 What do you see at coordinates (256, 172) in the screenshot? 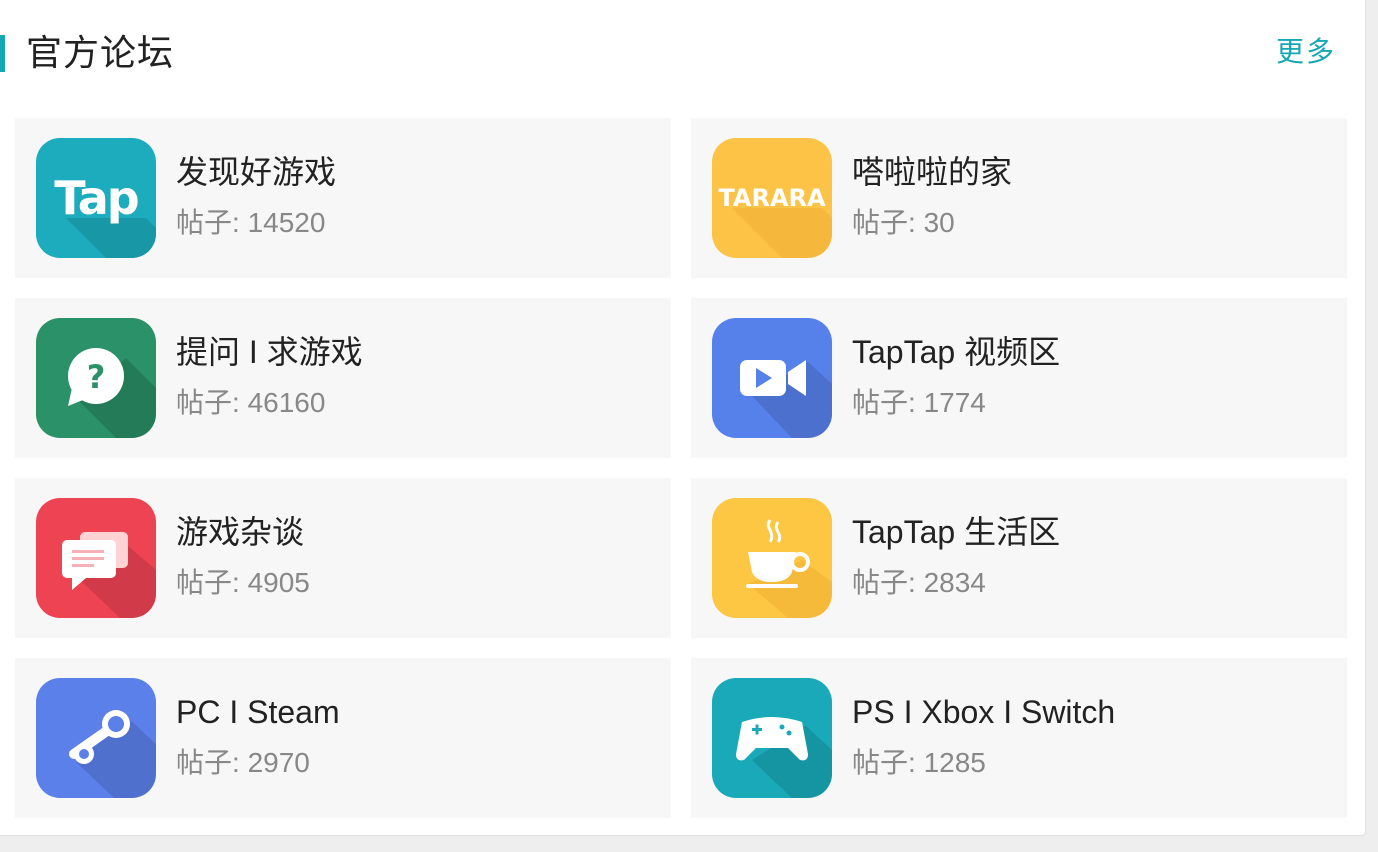
I see `forum-name: 发现好游戏` at bounding box center [256, 172].